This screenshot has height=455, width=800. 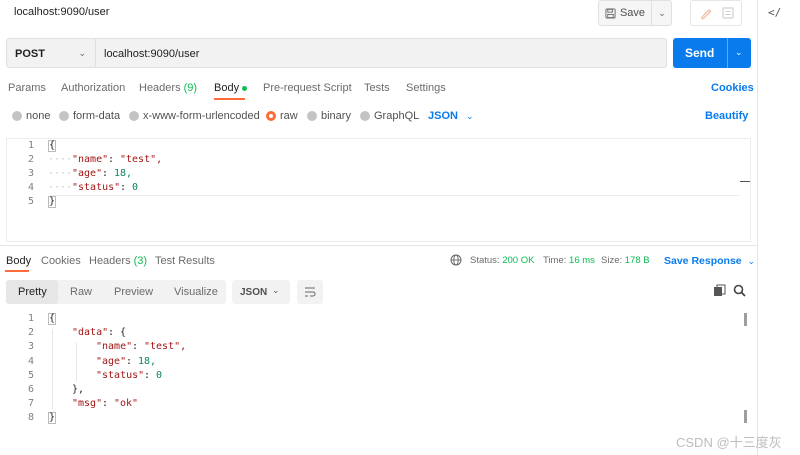 I want to click on body-type-none: none, so click(x=31, y=116).